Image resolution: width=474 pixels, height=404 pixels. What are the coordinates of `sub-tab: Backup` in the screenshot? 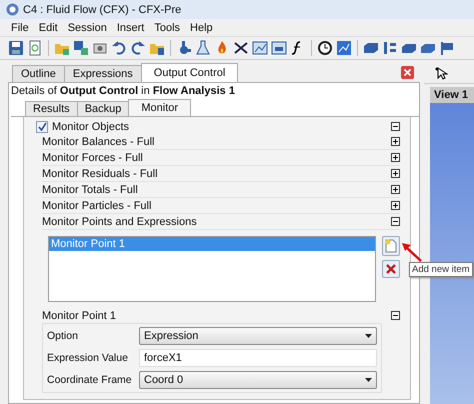 It's located at (103, 108).